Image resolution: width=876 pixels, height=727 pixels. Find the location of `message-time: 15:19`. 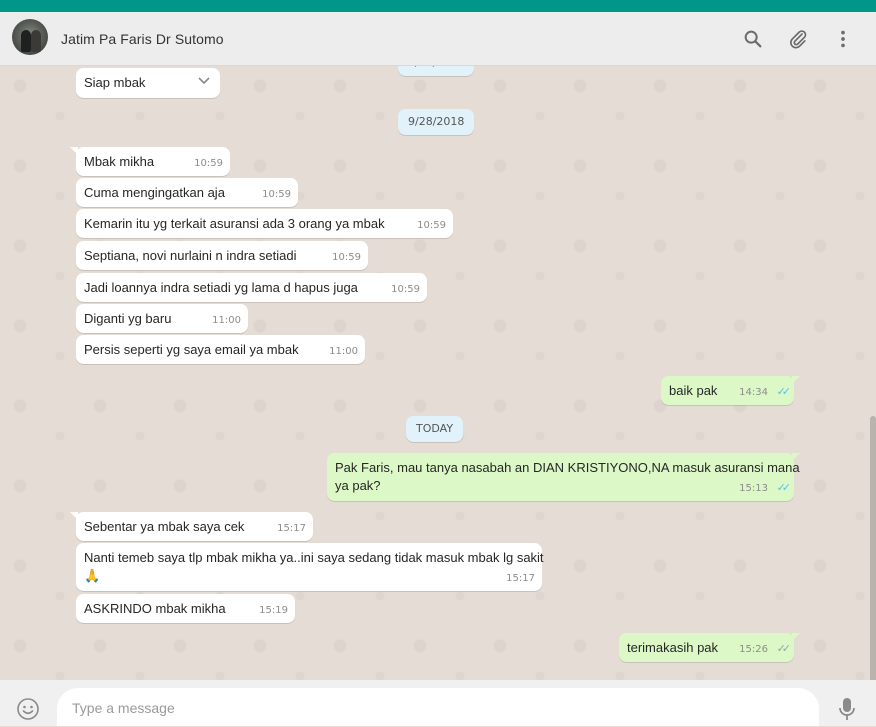

message-time: 15:19 is located at coordinates (273, 610).